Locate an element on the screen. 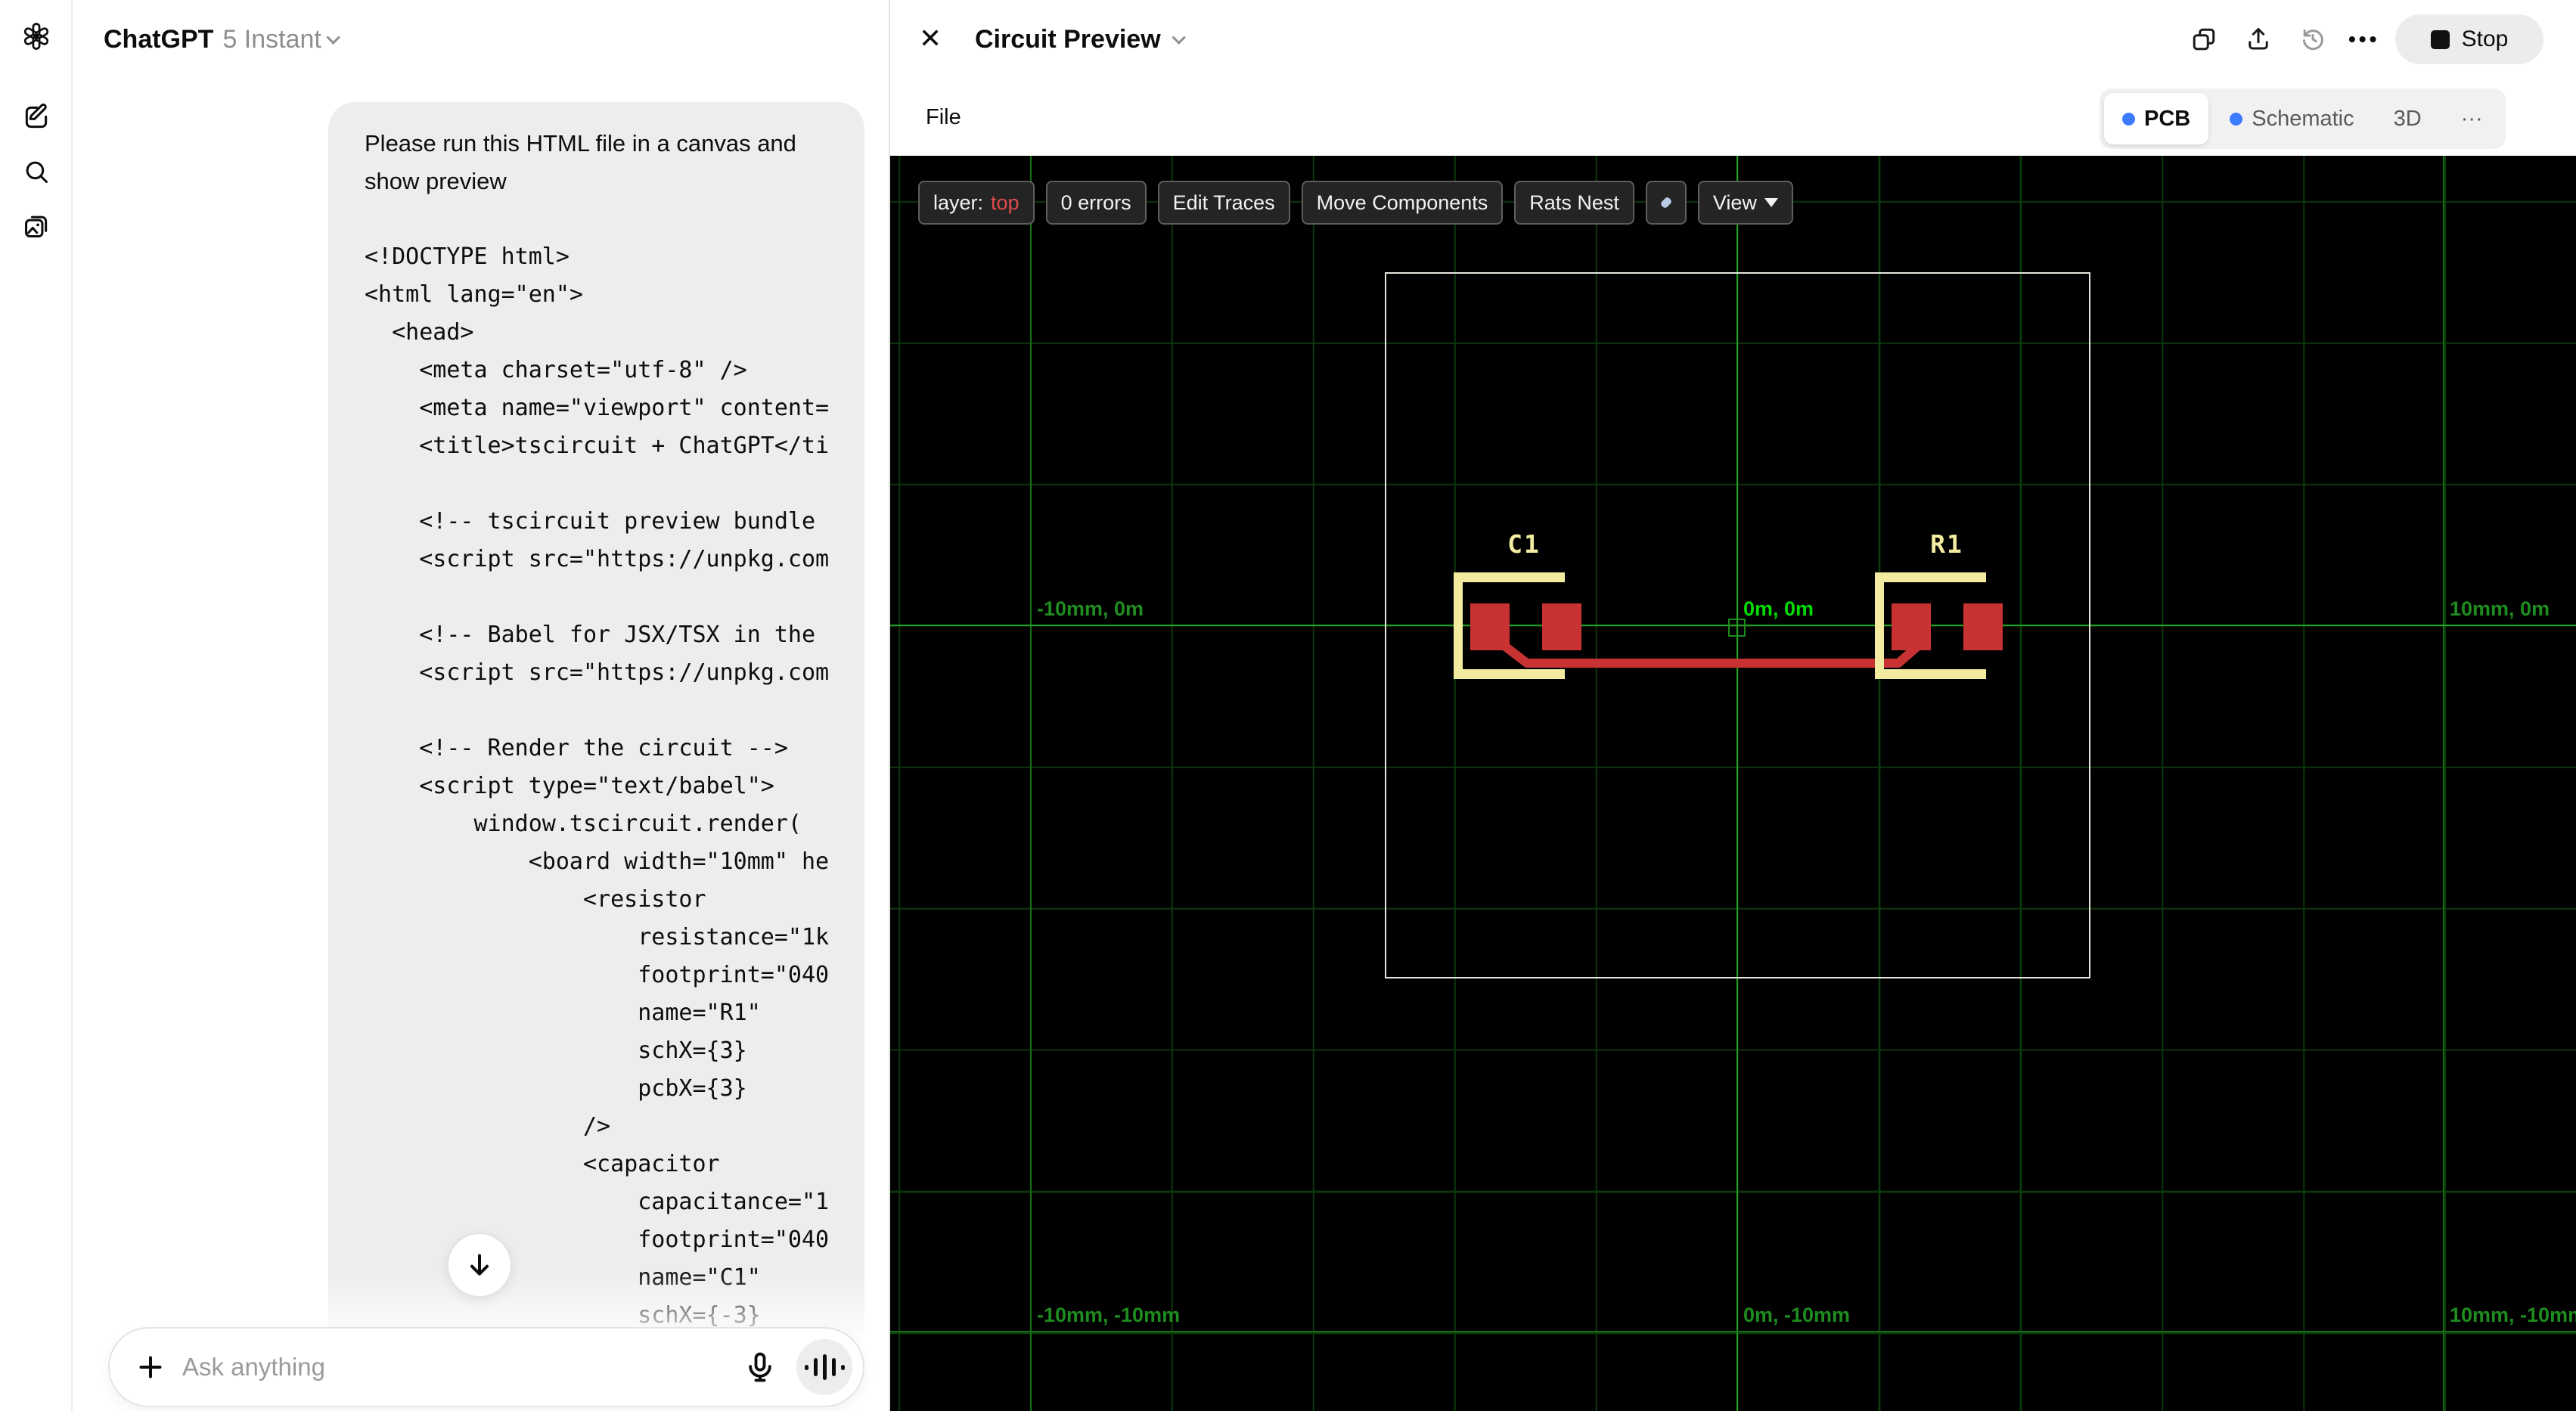 The image size is (2576, 1411). chat-input: Ask anything is located at coordinates (486, 1367).